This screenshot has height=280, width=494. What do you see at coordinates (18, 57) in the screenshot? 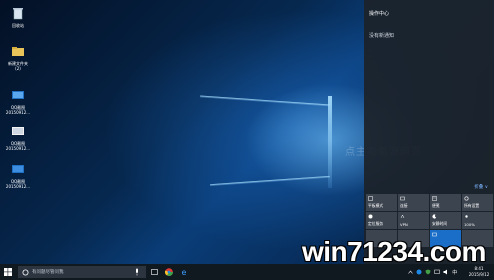
I see `desktop-icon-folder: 新建文件夹 (2)` at bounding box center [18, 57].